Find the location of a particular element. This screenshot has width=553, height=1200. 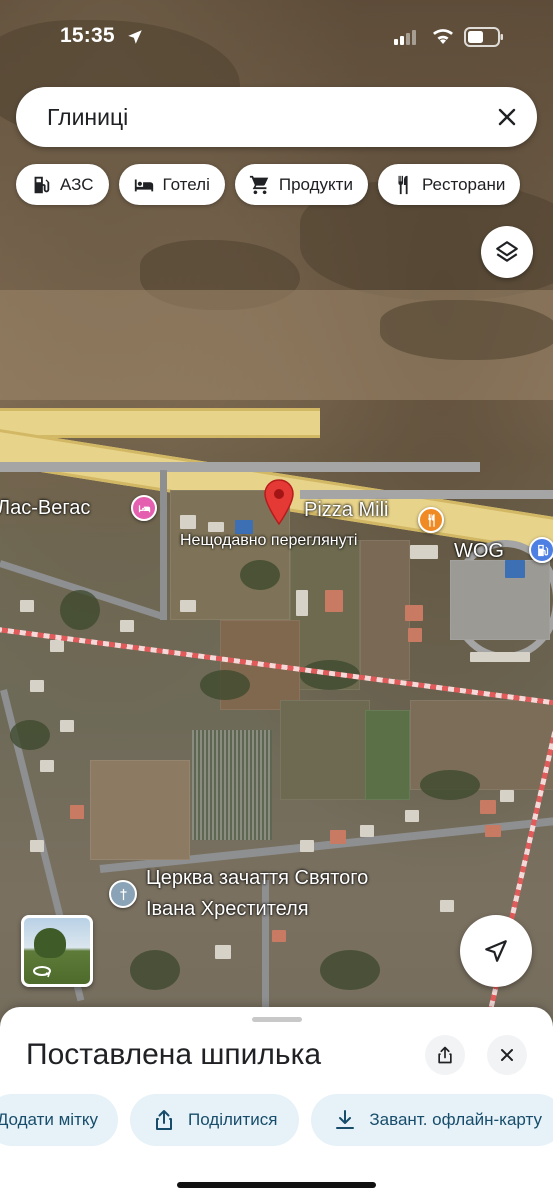

cross-icon is located at coordinates (123, 894).